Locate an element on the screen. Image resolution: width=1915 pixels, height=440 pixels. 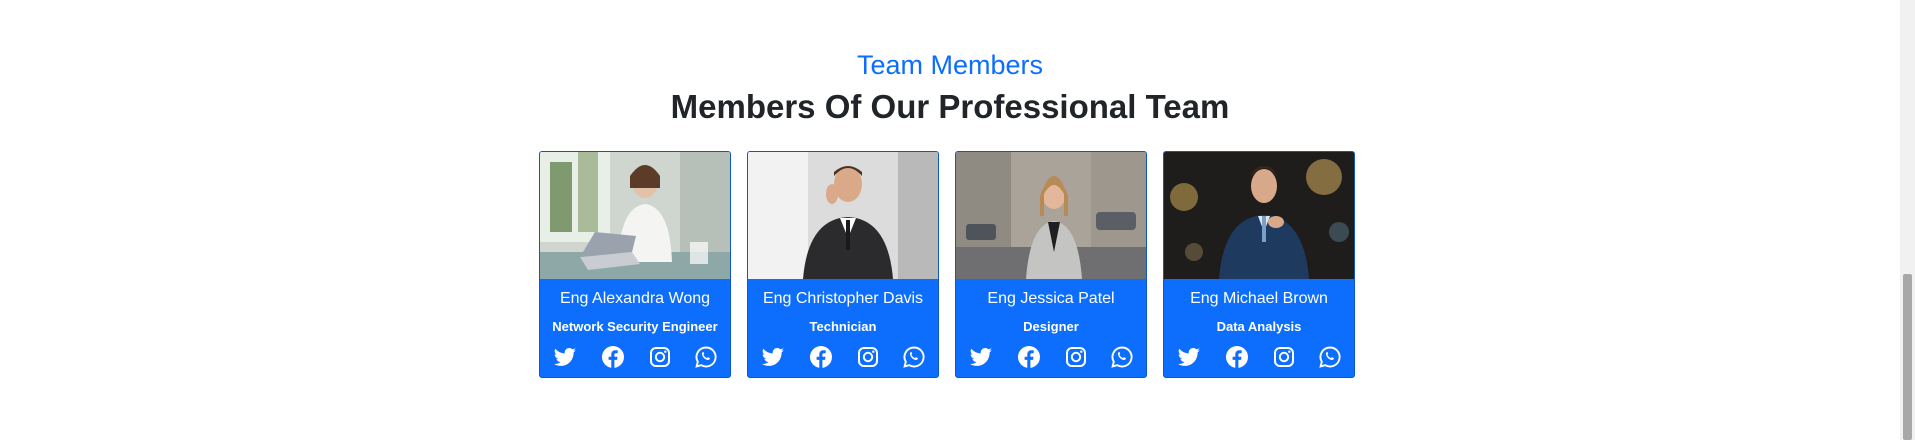
section-heading: Members Of Our Professional Team is located at coordinates (950, 106).